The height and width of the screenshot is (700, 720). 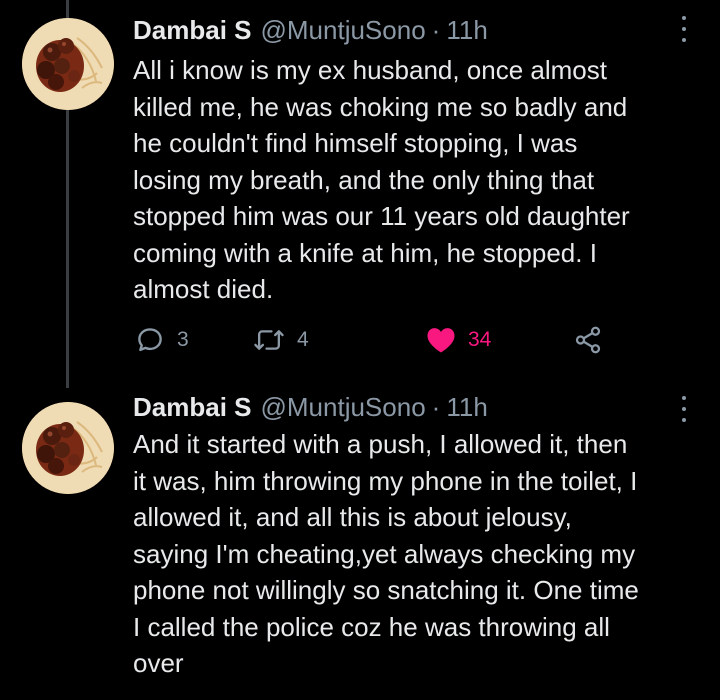 What do you see at coordinates (458, 340) in the screenshot?
I see `like-button: 34` at bounding box center [458, 340].